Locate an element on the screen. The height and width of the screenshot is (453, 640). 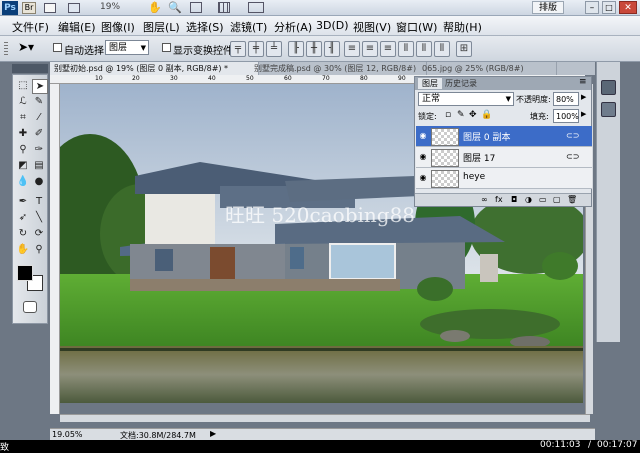
panel-menu-icon: ≡ is located at coordinates (583, 82).